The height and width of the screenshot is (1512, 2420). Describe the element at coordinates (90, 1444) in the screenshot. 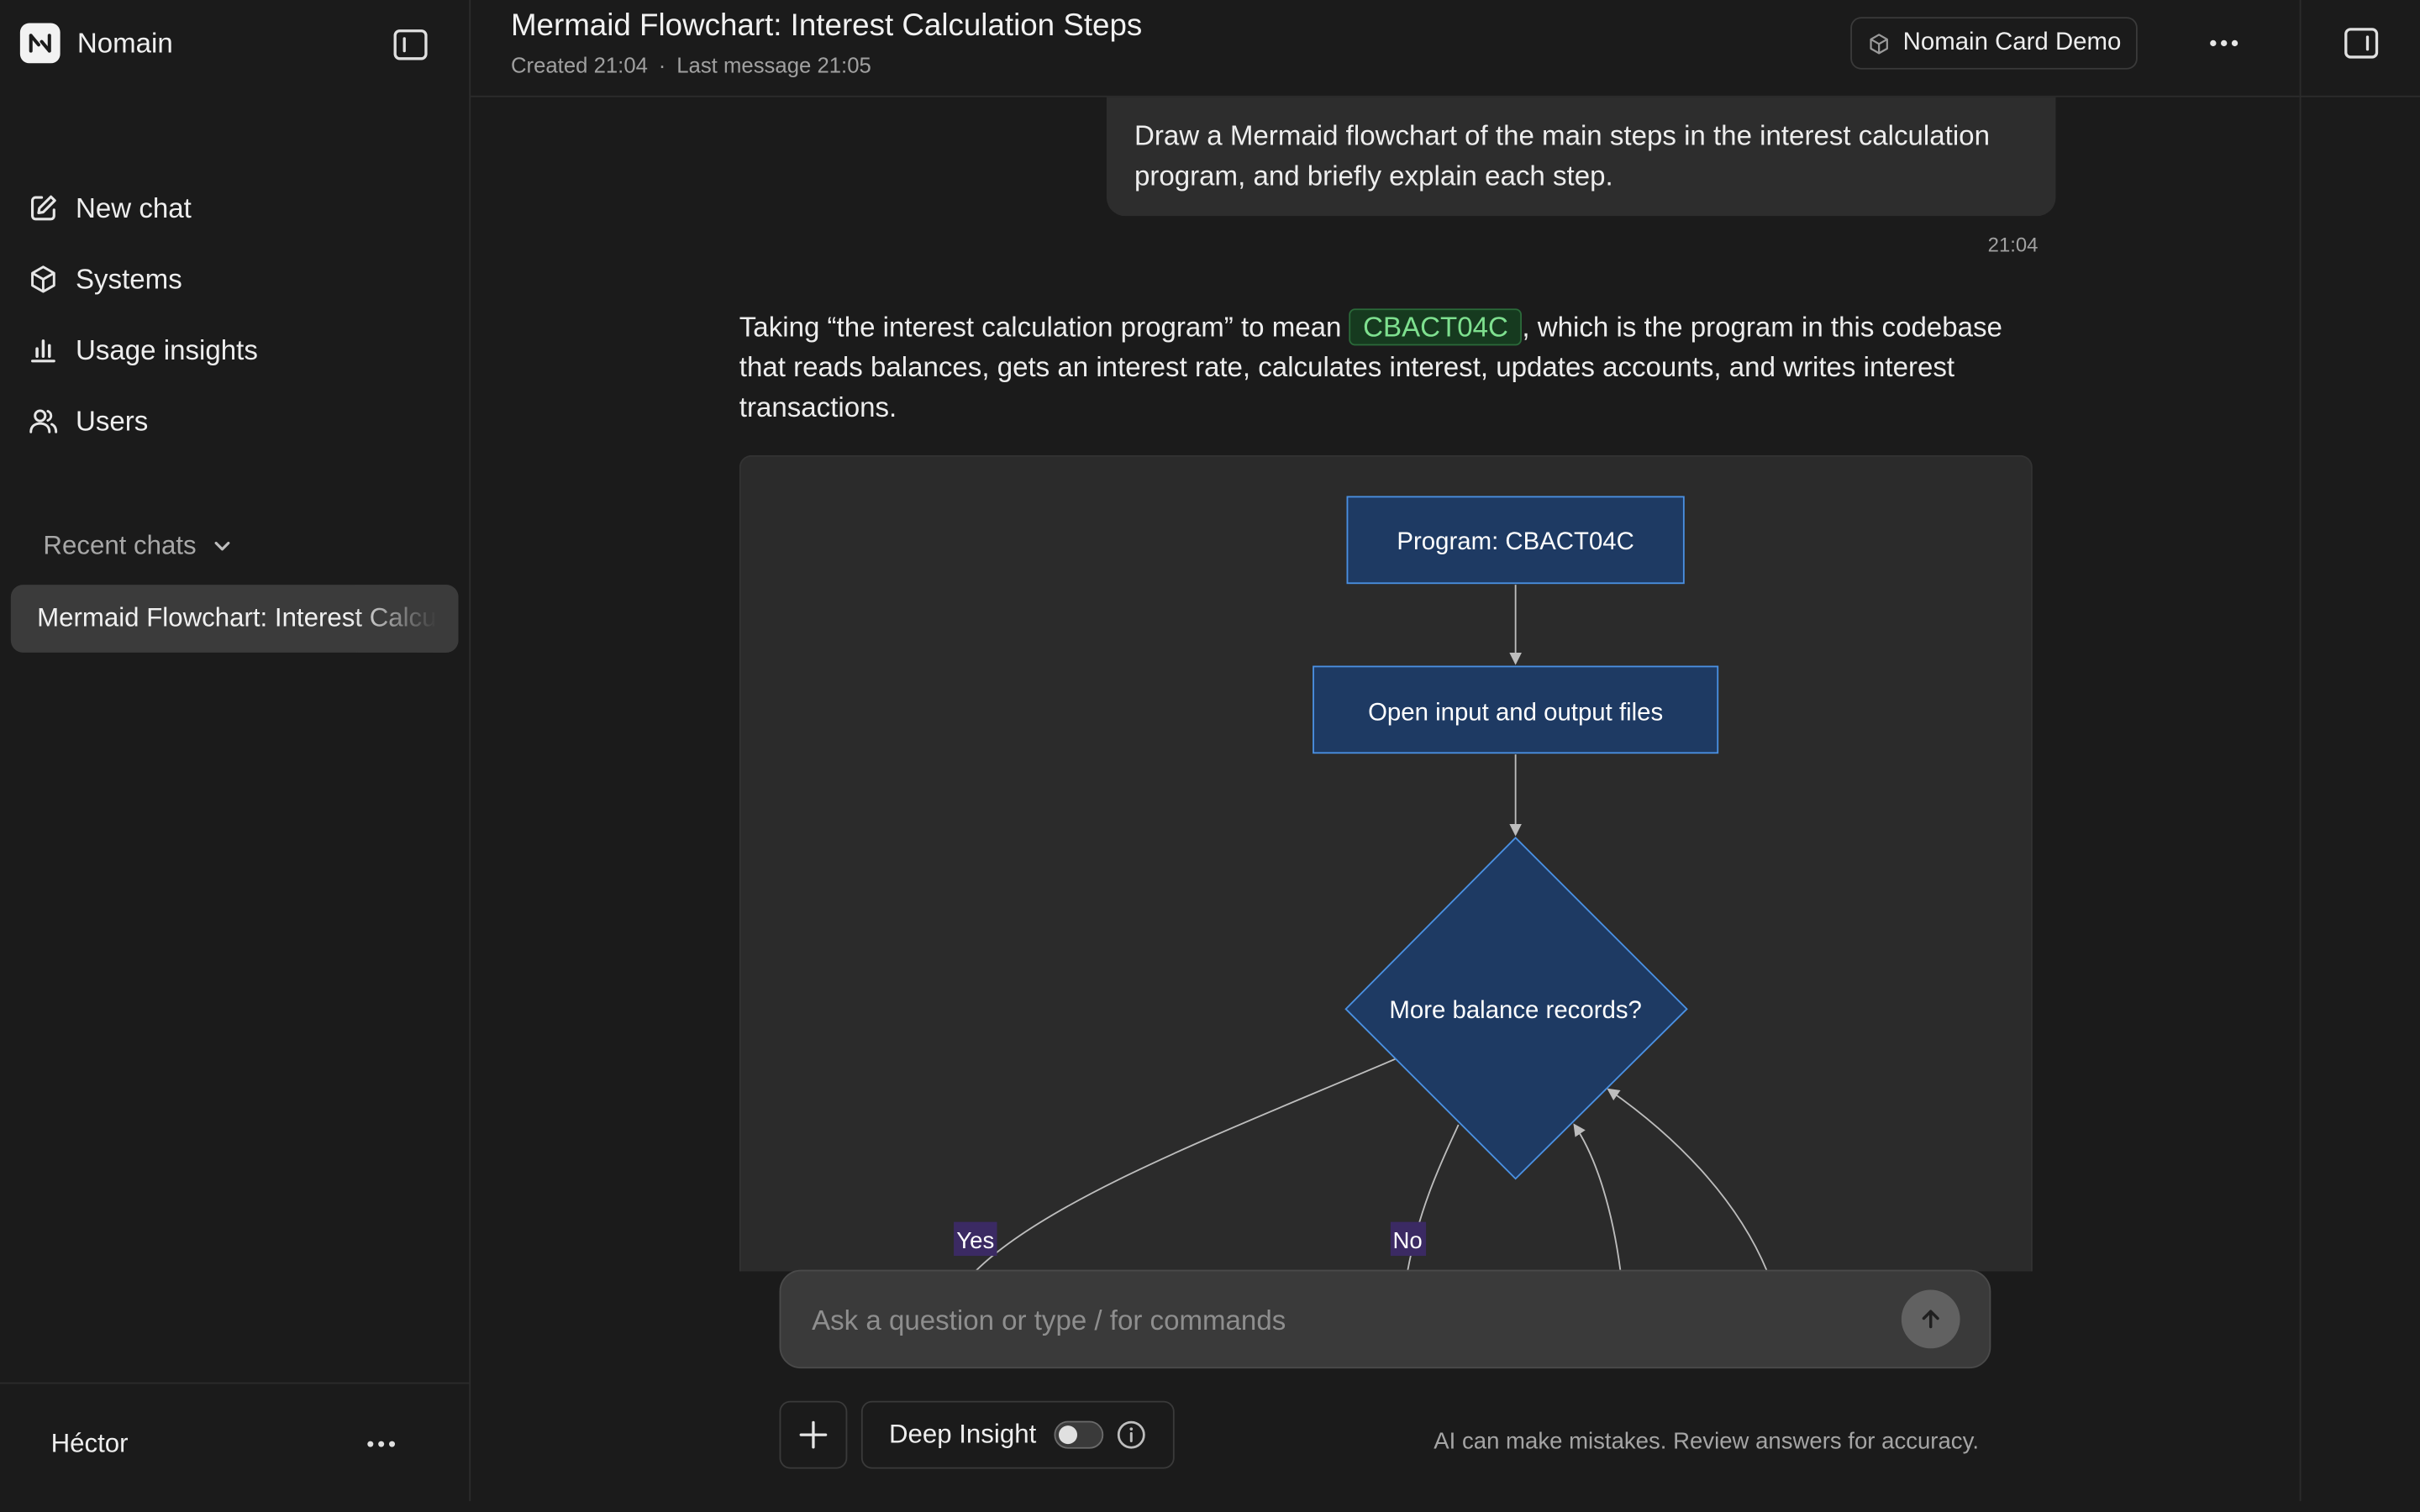

I see `user-name: Héctor` at that location.